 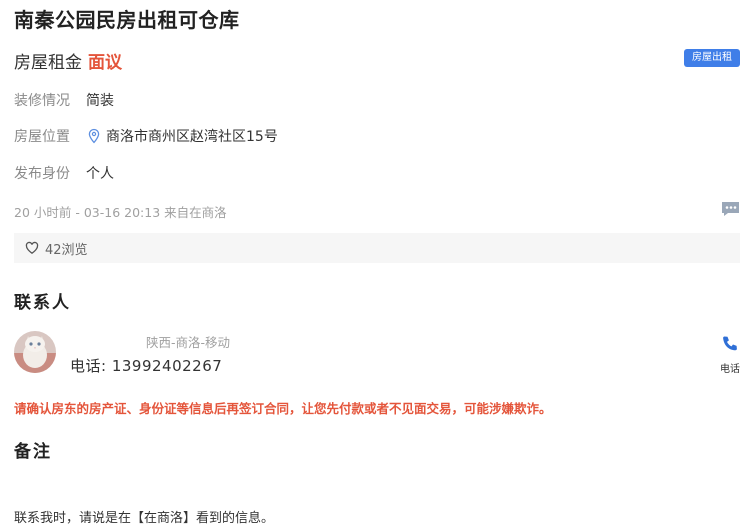 What do you see at coordinates (120, 212) in the screenshot?
I see `post-meta: 20 小时前 - 03-16 20:13 来自在商洛` at bounding box center [120, 212].